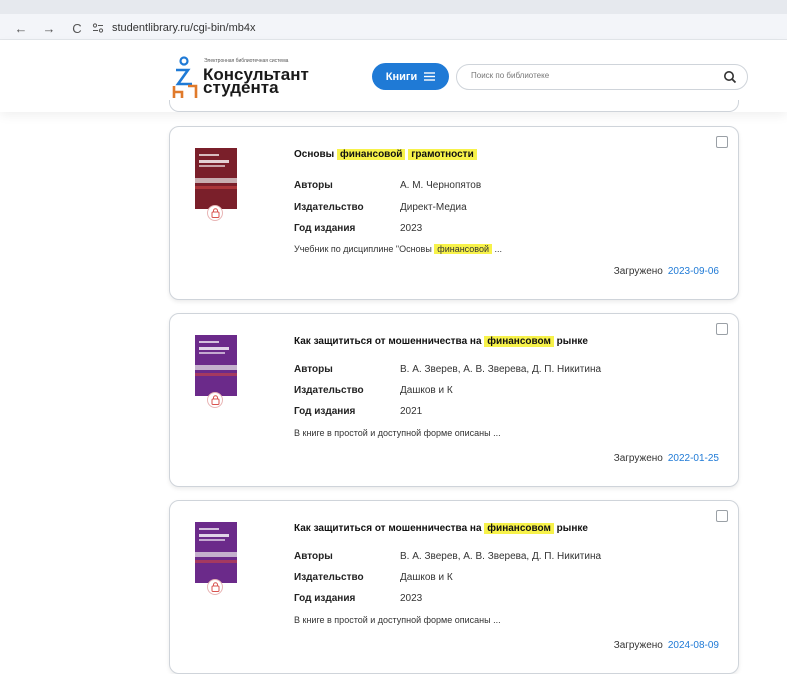  I want to click on loaded-info: Загружено 2022-01-25, so click(666, 458).